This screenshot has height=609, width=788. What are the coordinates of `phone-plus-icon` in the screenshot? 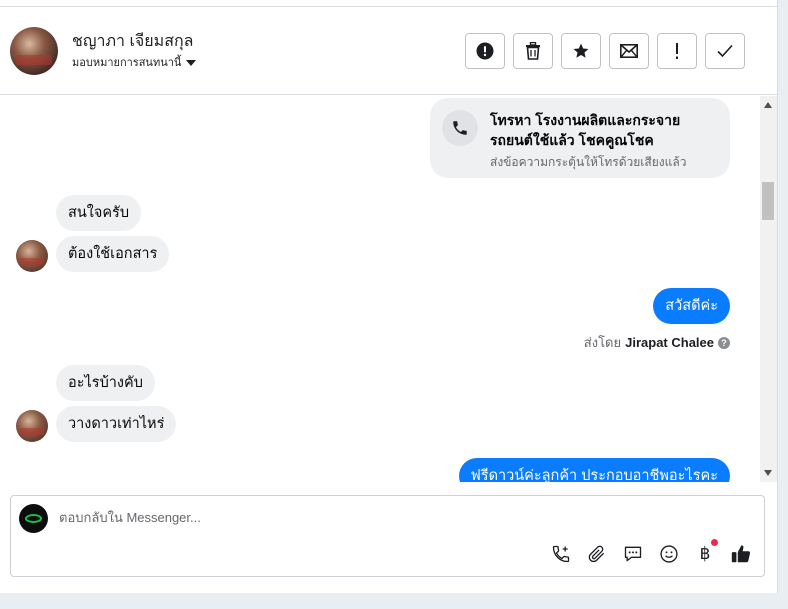 It's located at (561, 554).